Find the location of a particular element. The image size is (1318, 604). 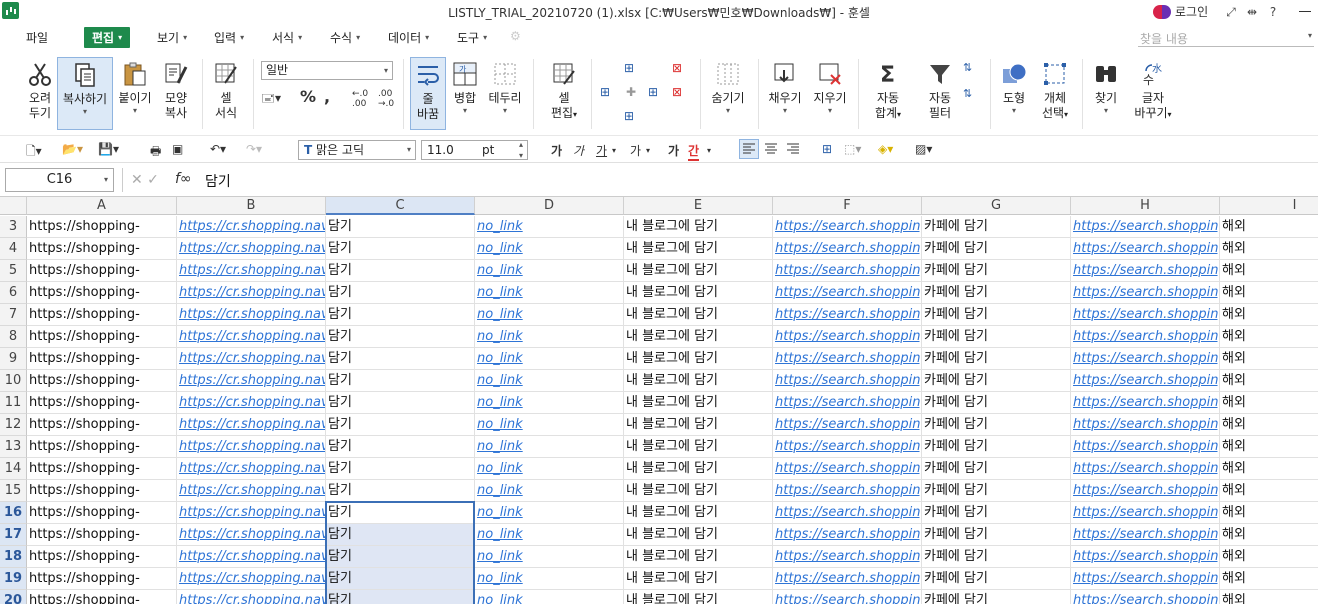

cell-e20: 내 블로그에 담기 is located at coordinates (698, 597).